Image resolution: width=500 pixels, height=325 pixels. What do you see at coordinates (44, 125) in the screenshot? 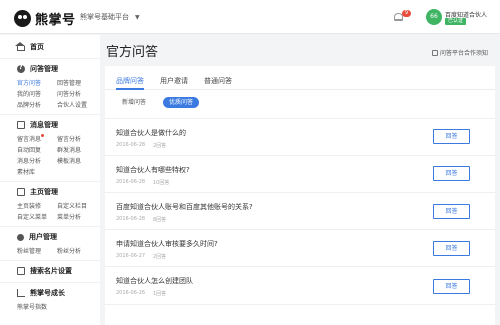
I see `sidebar-section-label: 消息管理` at bounding box center [44, 125].